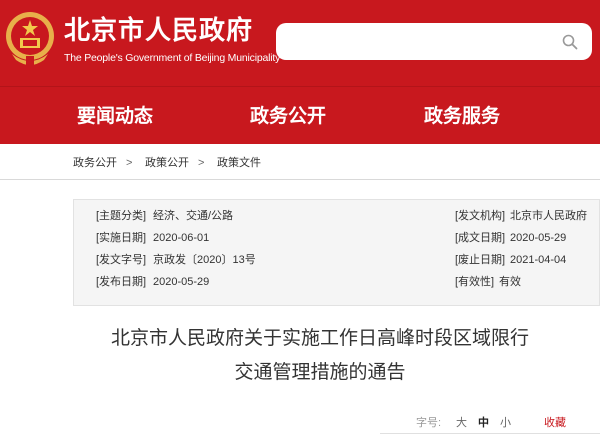 The image size is (600, 437). Describe the element at coordinates (181, 238) in the screenshot. I see `meta-effective-value: 2020-06-01` at that location.